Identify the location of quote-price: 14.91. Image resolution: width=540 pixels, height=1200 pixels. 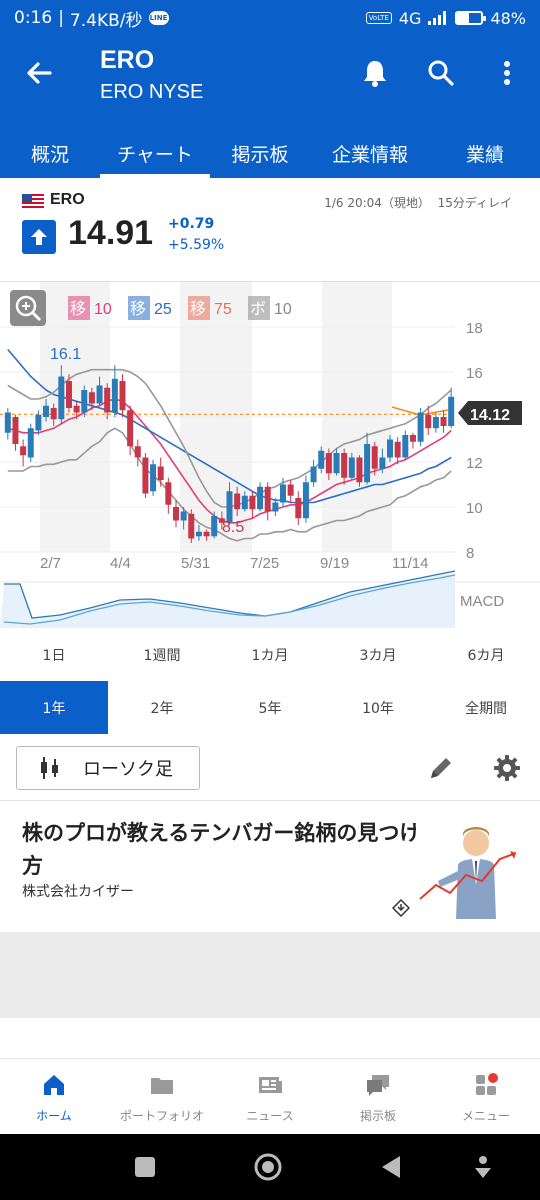
(111, 233).